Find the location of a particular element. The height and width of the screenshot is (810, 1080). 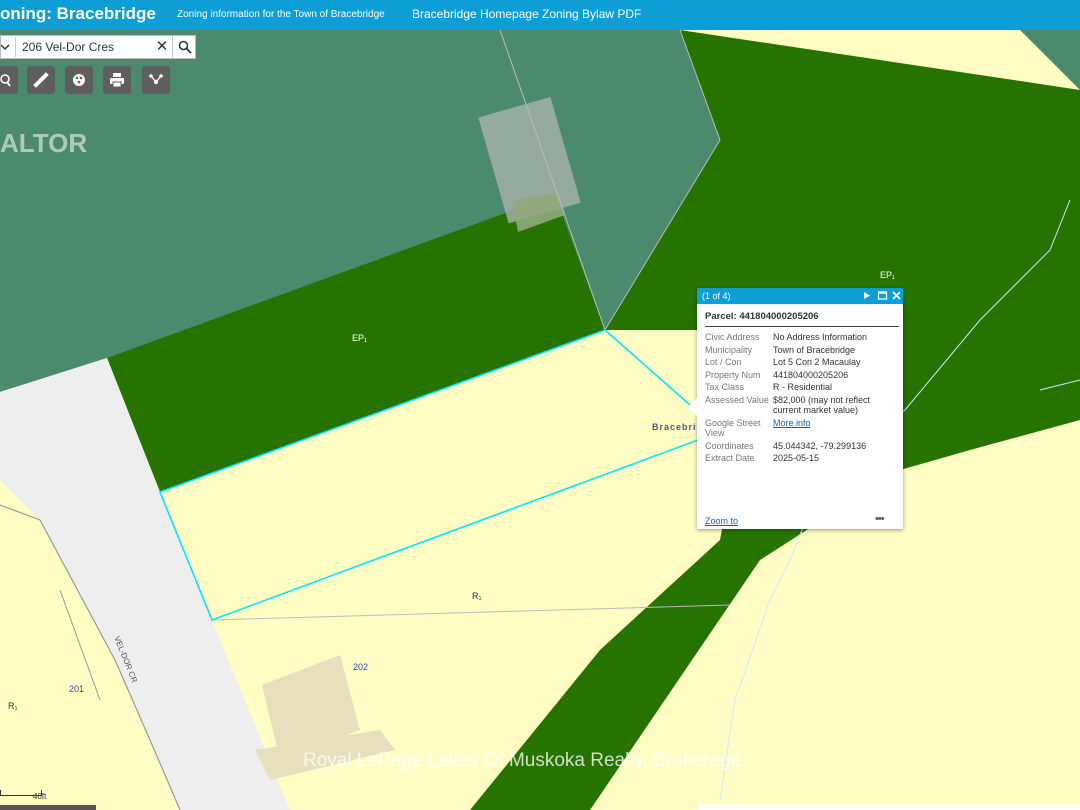

maximize-icon is located at coordinates (882, 295).